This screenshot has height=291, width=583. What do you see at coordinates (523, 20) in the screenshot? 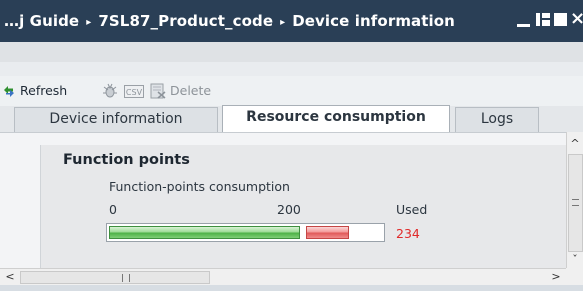
I see `minimize-button` at bounding box center [523, 20].